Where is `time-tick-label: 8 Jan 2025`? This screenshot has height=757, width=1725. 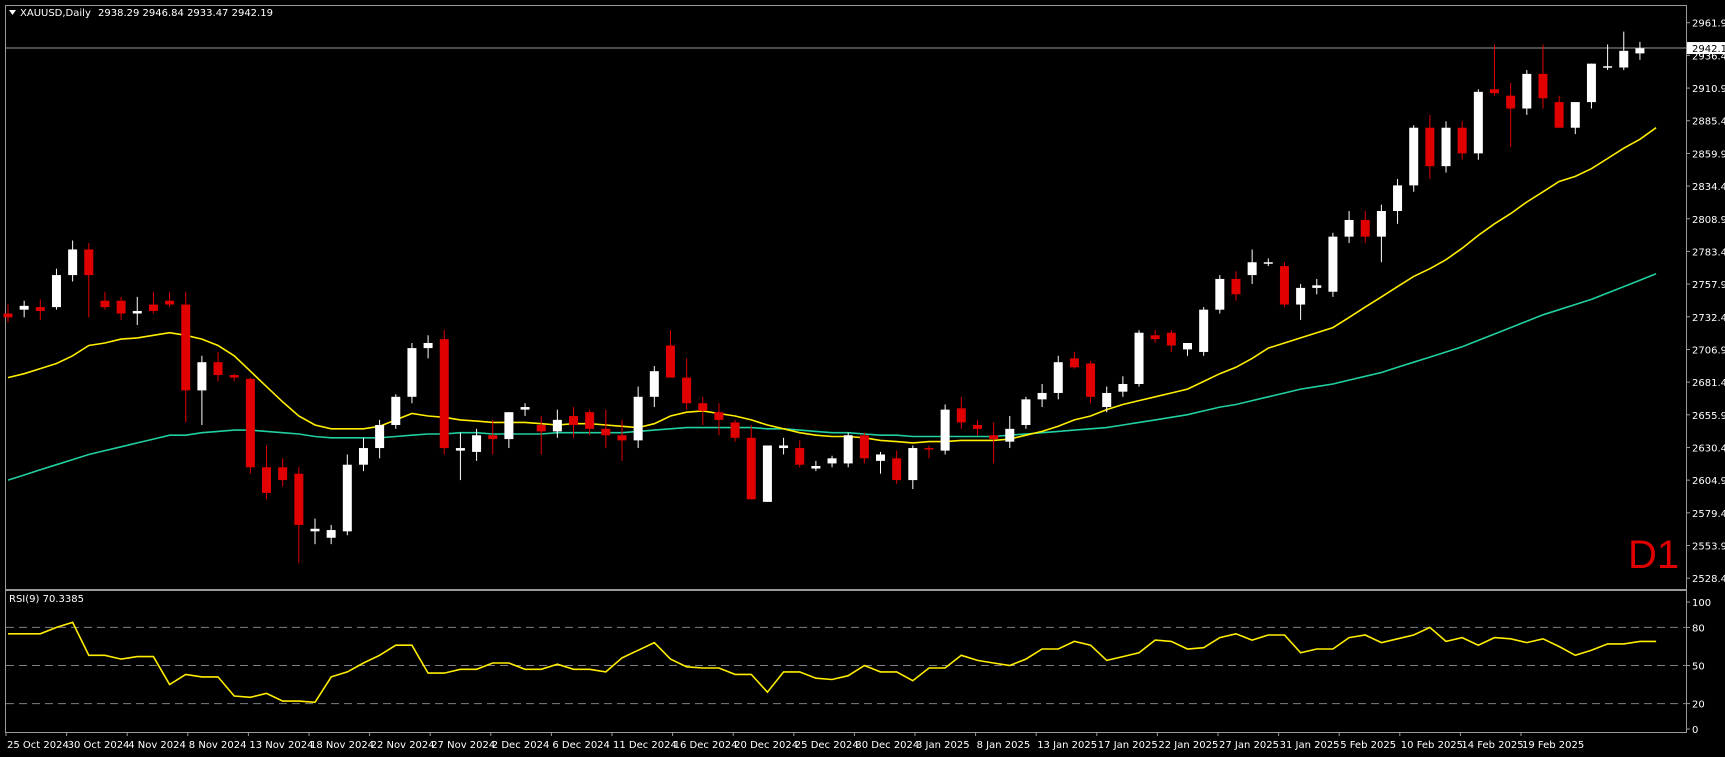
time-tick-label: 8 Jan 2025 is located at coordinates (1004, 745).